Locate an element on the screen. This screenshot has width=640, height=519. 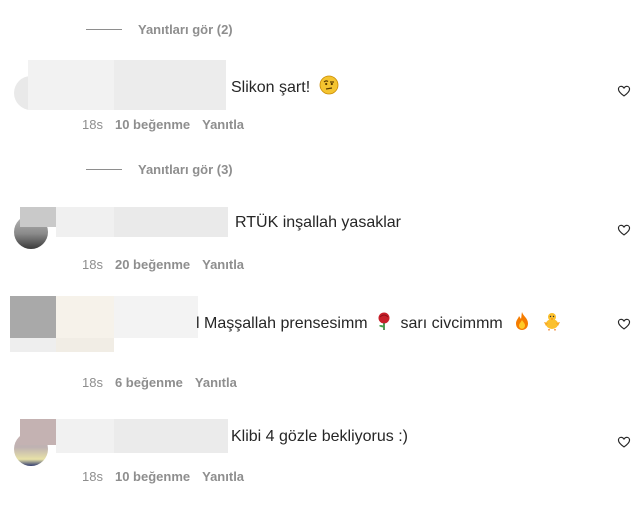
comment-text: Klibi 4 gözle bekliyorus :) is located at coordinates (319, 436).